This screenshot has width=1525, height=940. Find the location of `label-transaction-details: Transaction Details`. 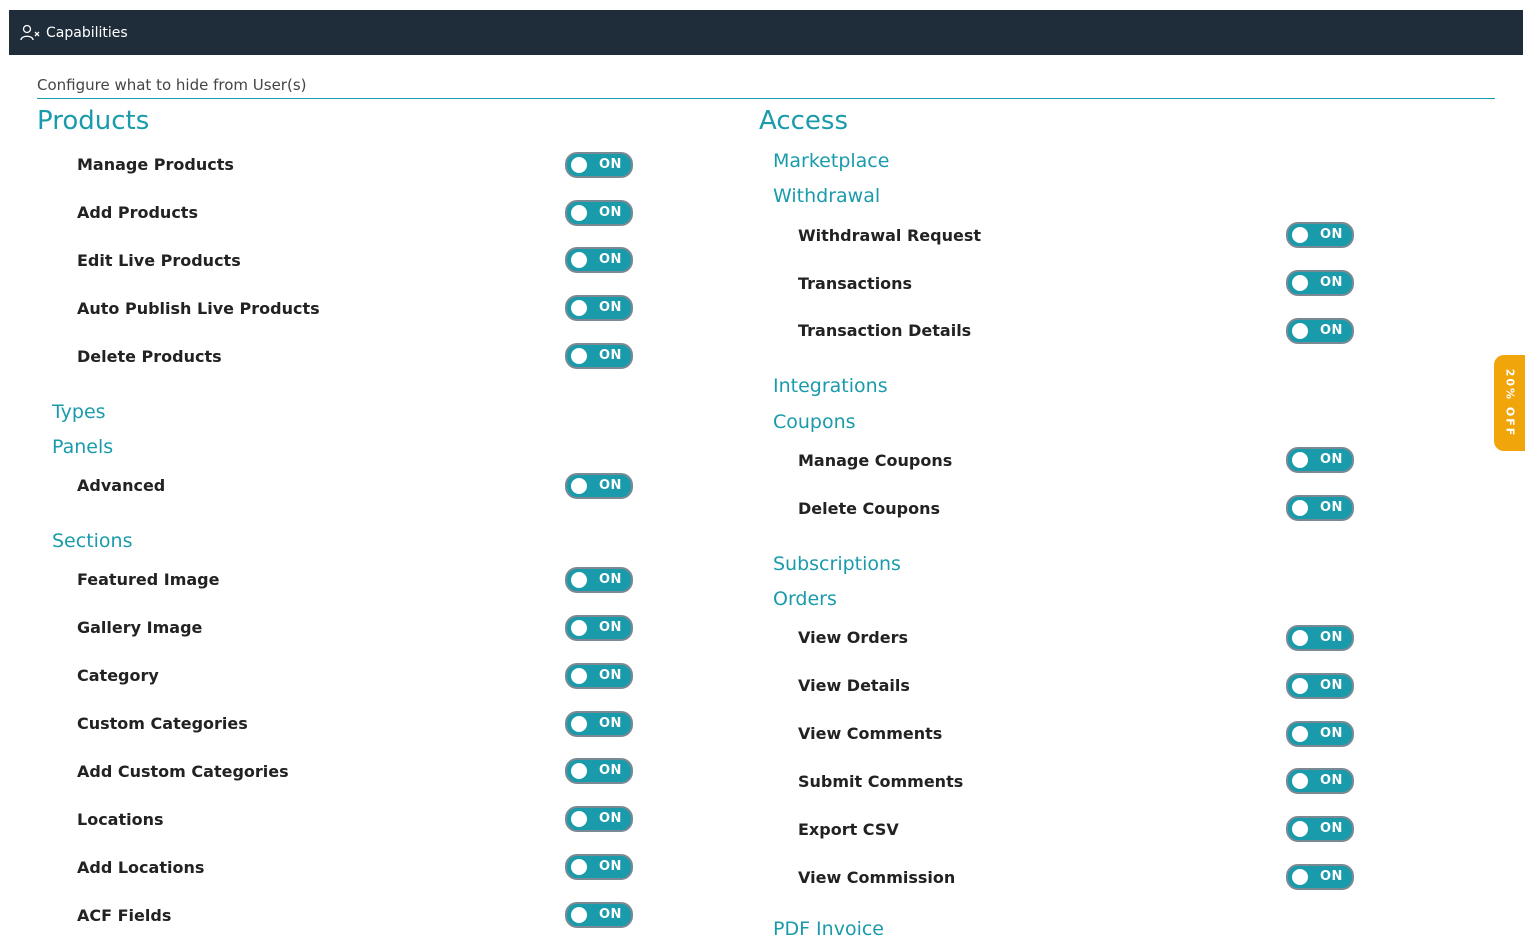

label-transaction-details: Transaction Details is located at coordinates (885, 330).